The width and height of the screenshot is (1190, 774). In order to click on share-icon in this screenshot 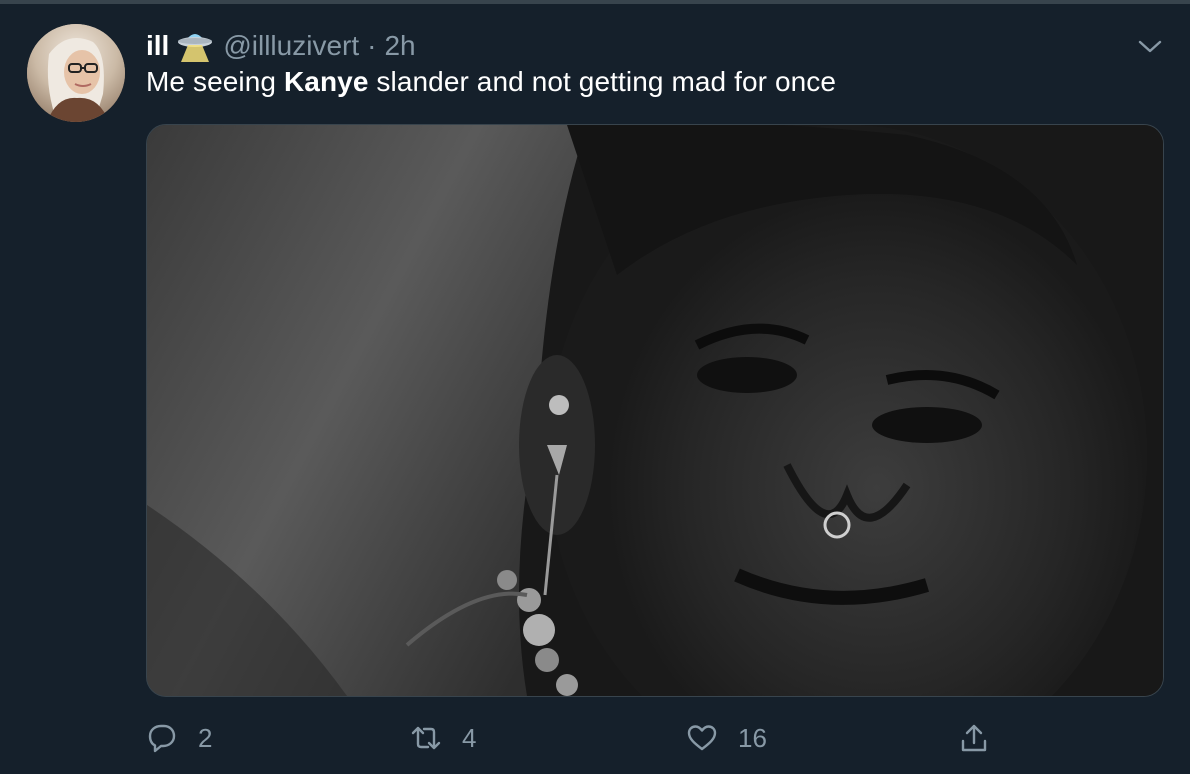, I will do `click(974, 738)`.